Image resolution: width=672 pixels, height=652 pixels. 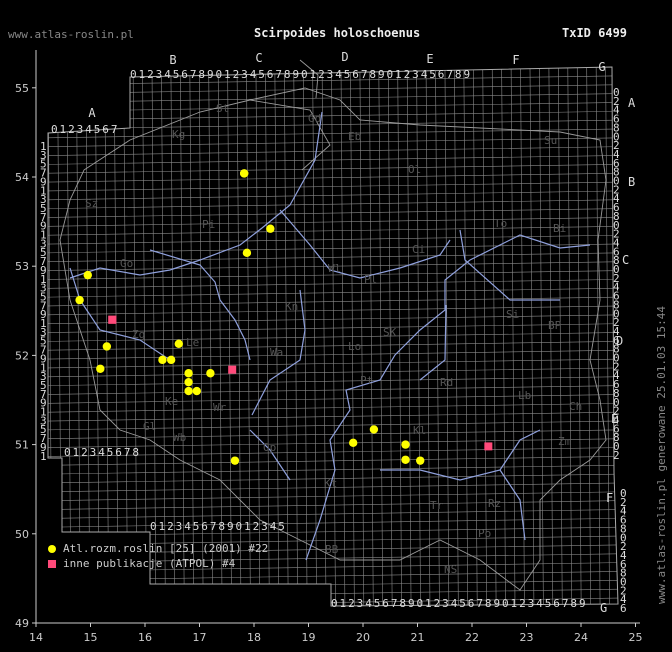 What do you see at coordinates (276, 352) in the screenshot?
I see `region-label: Wa` at bounding box center [276, 352].